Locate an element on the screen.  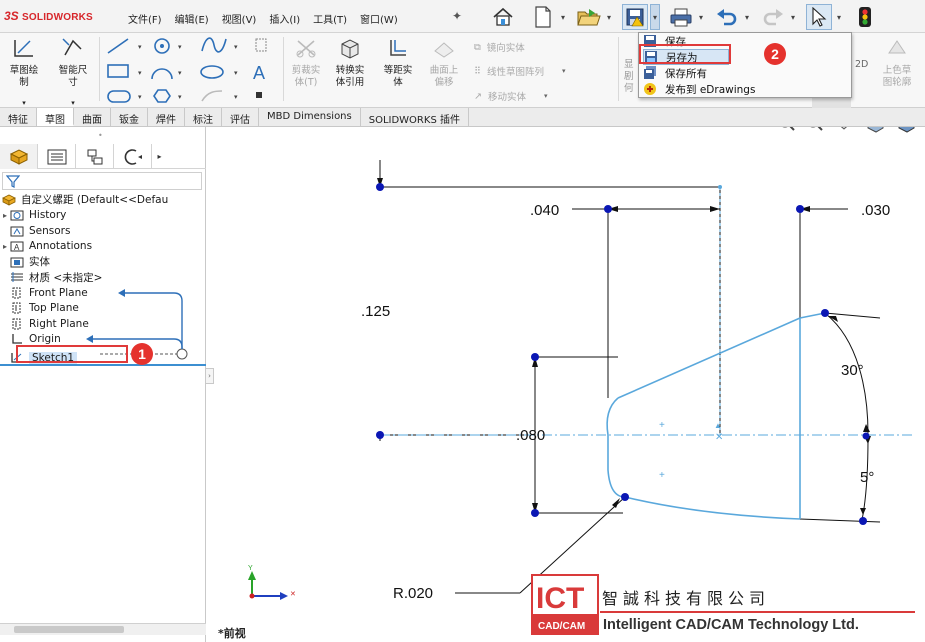
line-tool-icon is located at coordinates (118, 46).